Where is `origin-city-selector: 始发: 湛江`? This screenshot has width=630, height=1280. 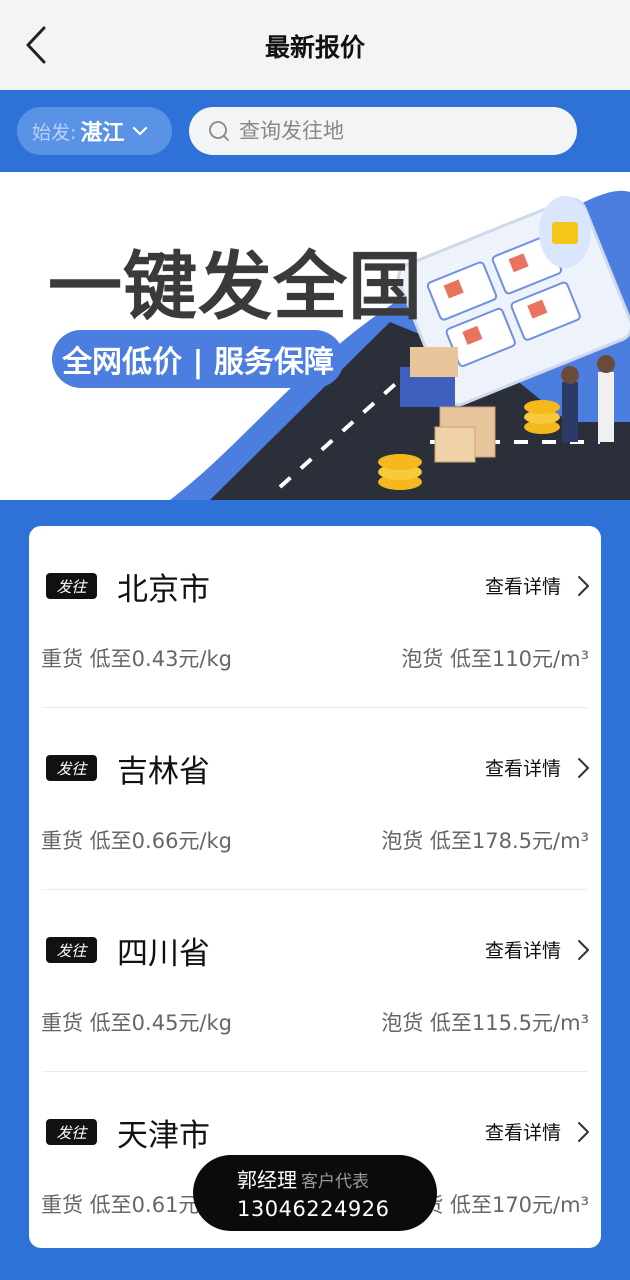 origin-city-selector: 始发: 湛江 is located at coordinates (94, 131).